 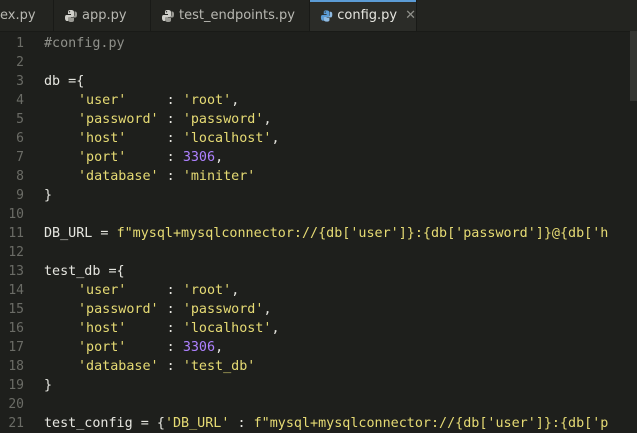 I want to click on line-number: 16, so click(x=16, y=328).